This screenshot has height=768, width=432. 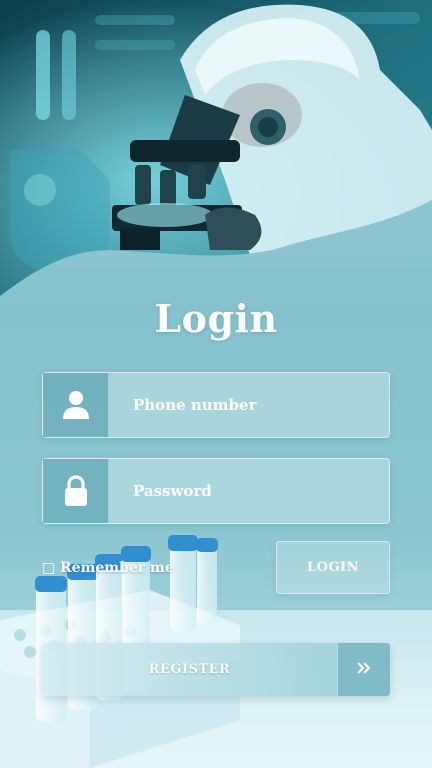 I want to click on user-icon, so click(x=76, y=405).